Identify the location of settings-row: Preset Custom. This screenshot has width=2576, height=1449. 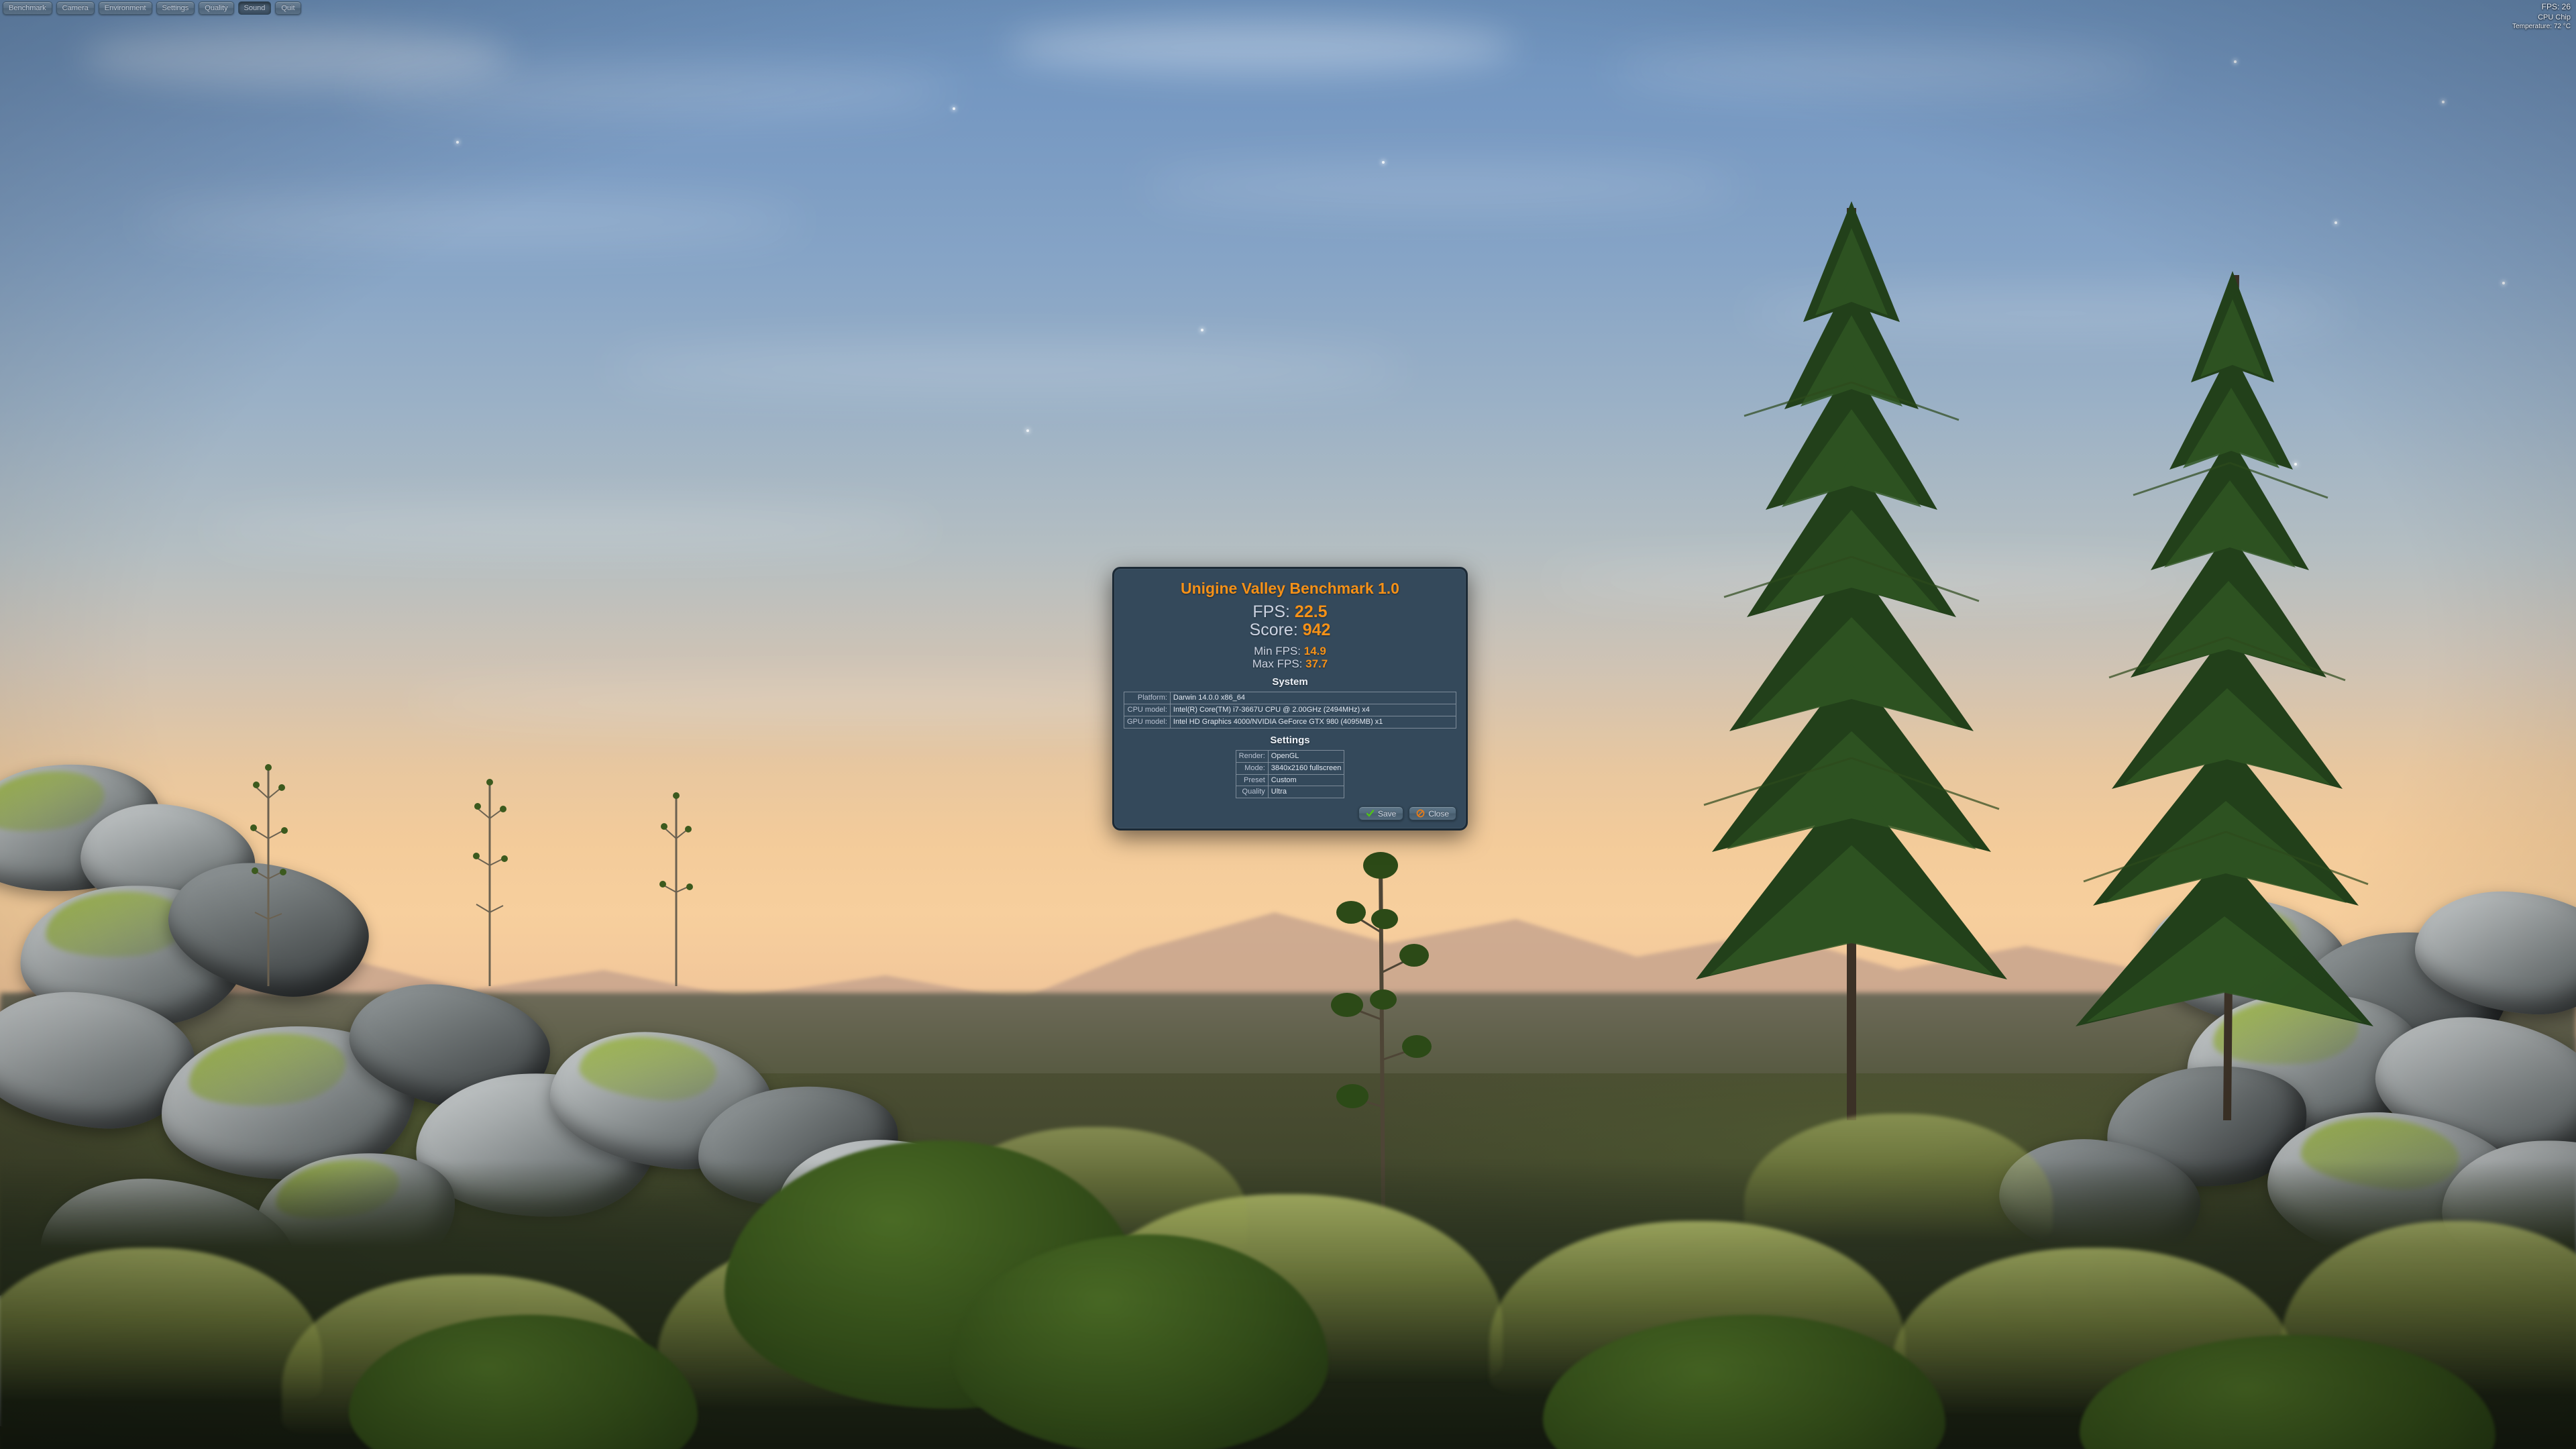
(1290, 780).